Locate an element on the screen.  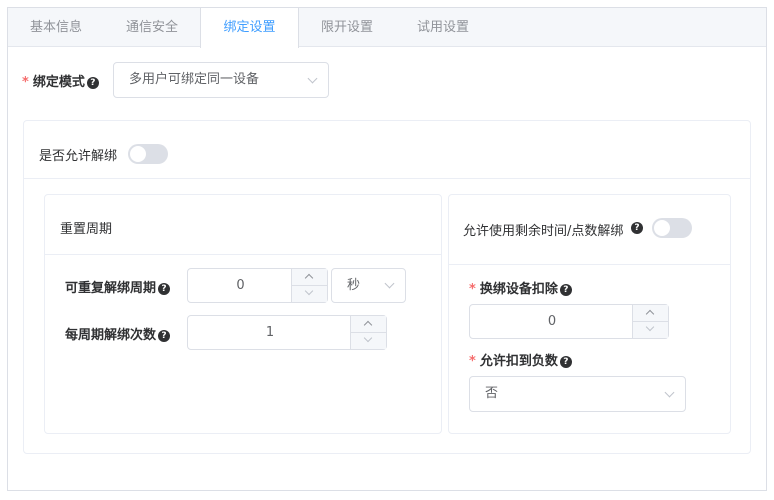
remaining-unbind-label: 允许使用剩余时间/点数解绑 is located at coordinates (552, 229).